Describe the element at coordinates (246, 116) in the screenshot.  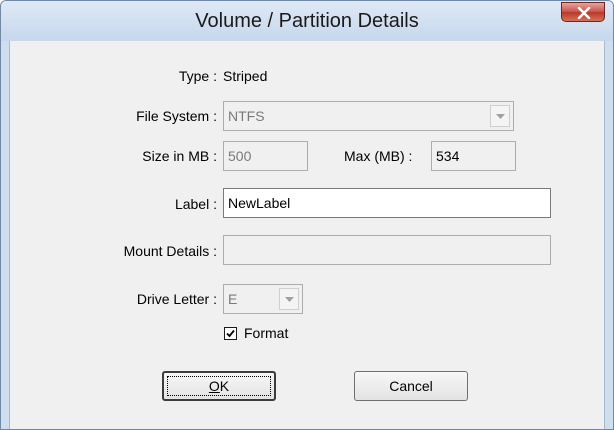
I see `file-system-value: NTFS` at that location.